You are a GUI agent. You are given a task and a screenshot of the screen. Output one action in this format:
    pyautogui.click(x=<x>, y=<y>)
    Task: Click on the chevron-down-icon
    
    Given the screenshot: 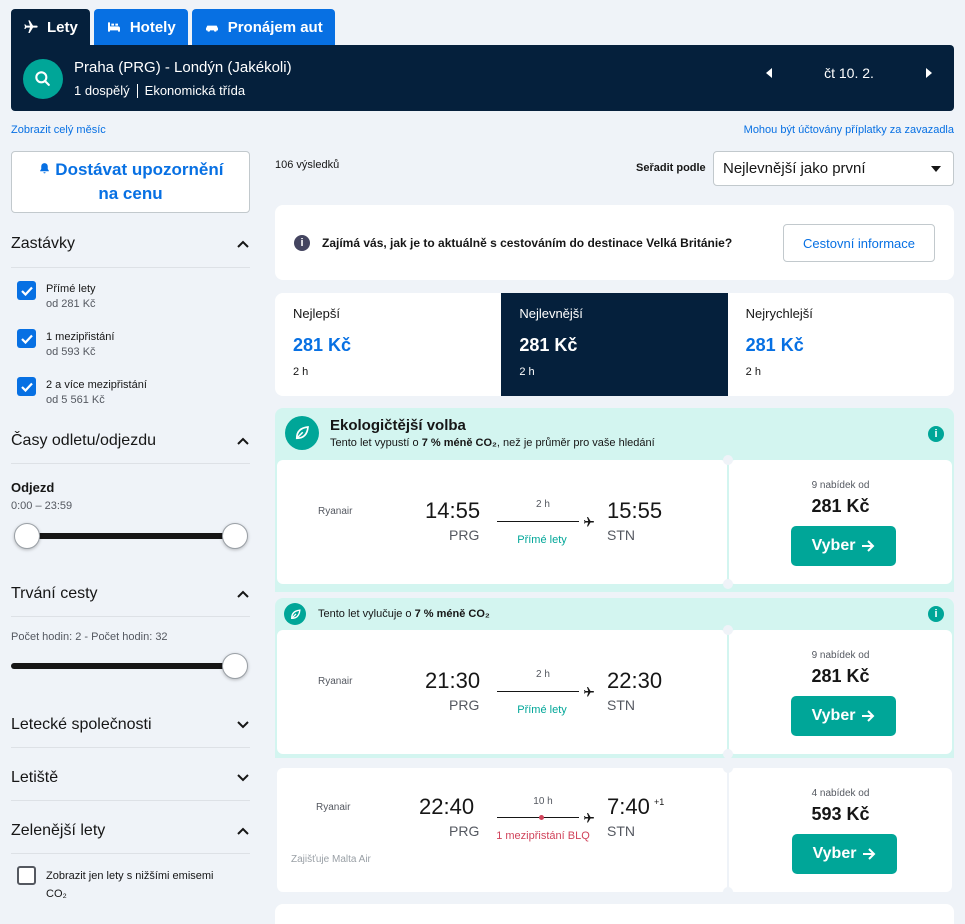 What is the action you would take?
    pyautogui.click(x=243, y=725)
    